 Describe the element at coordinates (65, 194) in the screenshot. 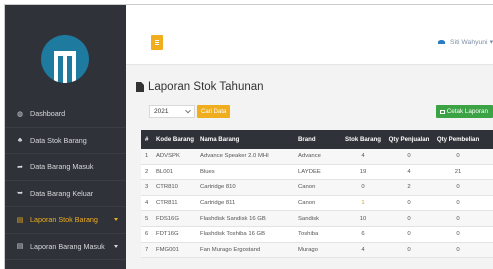

I see `sidebar-item-data-barang-keluar: ➥ Data Barang Keluar` at that location.